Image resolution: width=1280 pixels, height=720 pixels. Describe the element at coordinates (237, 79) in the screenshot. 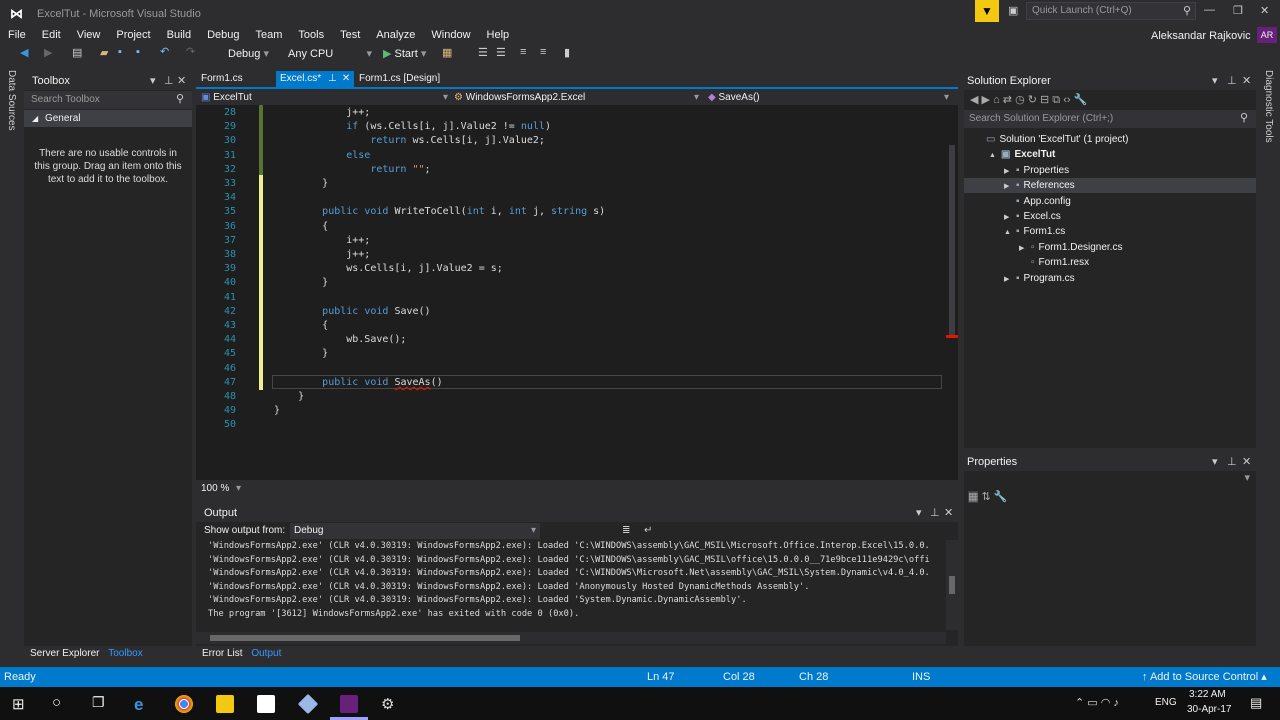

I see `tab-form1-cs: Form1.cs` at that location.